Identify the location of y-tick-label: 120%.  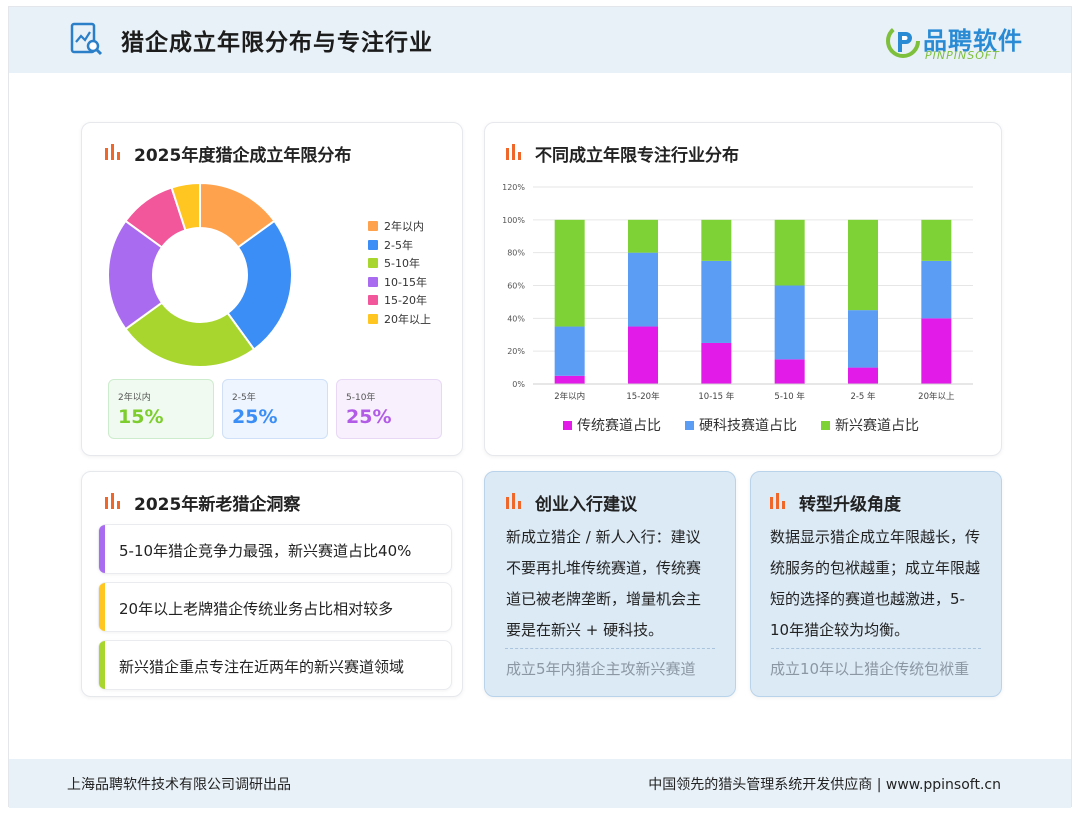
(513, 187).